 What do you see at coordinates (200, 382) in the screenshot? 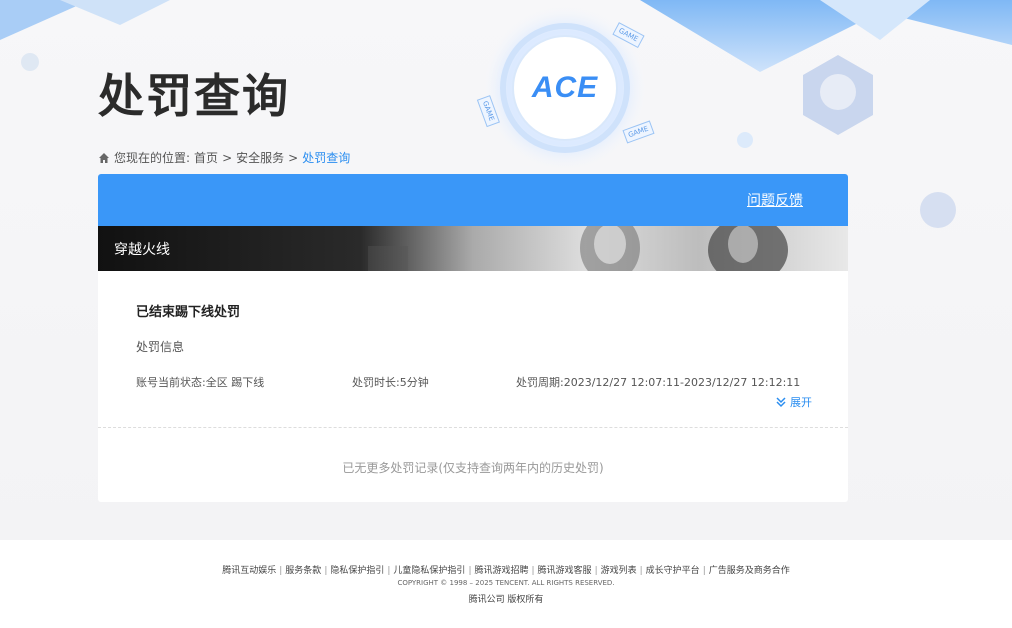
I see `account-status: 账号当前状态:全区 踢下线` at bounding box center [200, 382].